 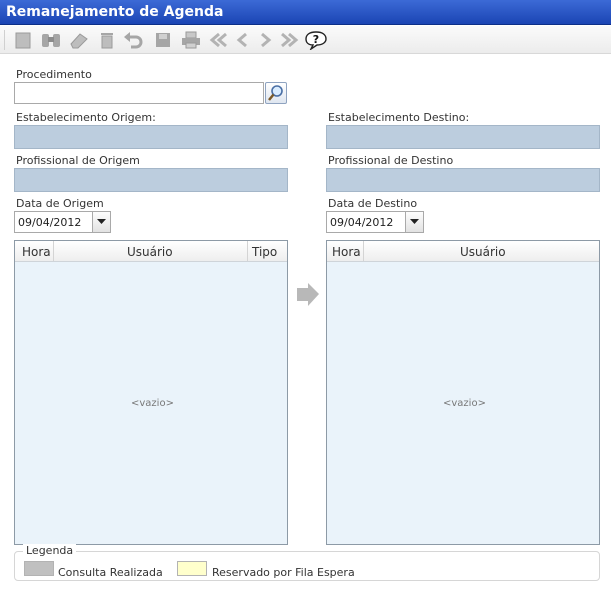 I want to click on data-origem-label: Data de Origem, so click(x=60, y=203).